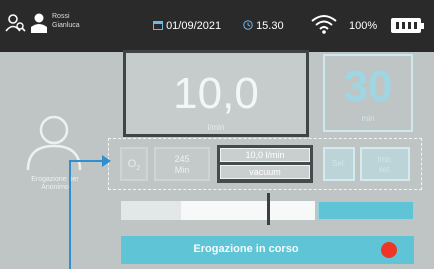  What do you see at coordinates (368, 118) in the screenshot?
I see `timer-unit: min` at bounding box center [368, 118].